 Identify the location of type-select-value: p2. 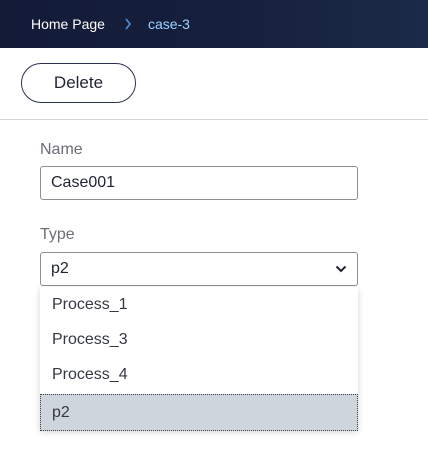
(60, 268).